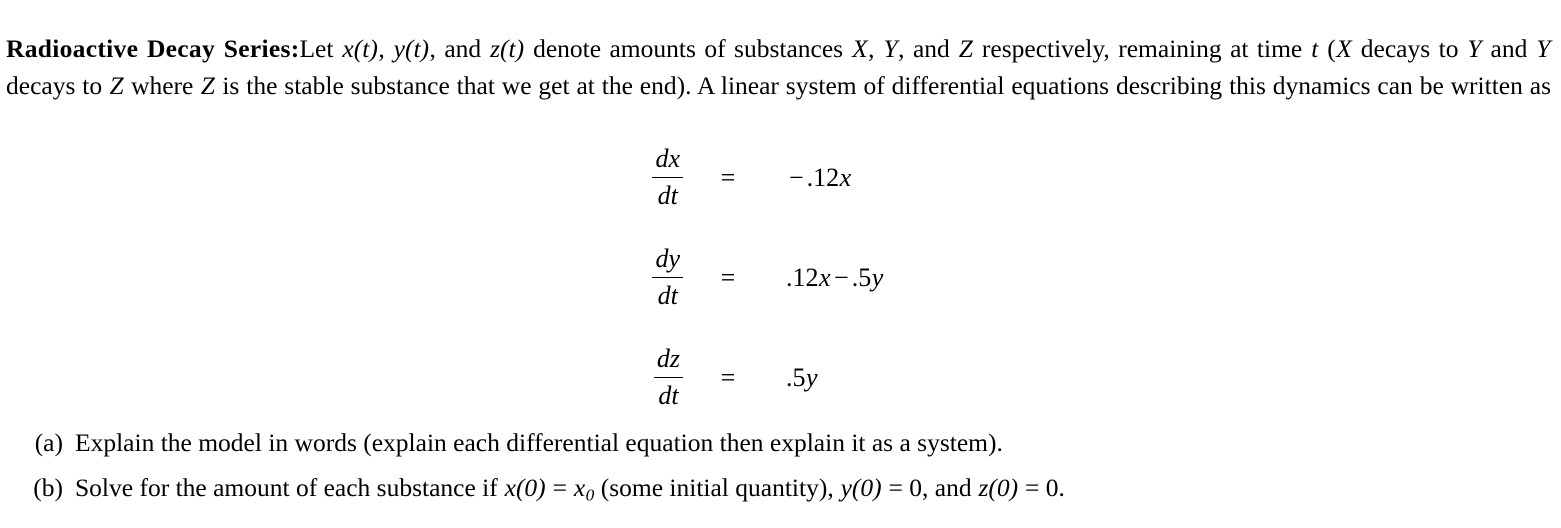 This screenshot has height=528, width=1561. What do you see at coordinates (350, 378) in the screenshot?
I see `equation-lhs-dz-dt: dz dt` at bounding box center [350, 378].